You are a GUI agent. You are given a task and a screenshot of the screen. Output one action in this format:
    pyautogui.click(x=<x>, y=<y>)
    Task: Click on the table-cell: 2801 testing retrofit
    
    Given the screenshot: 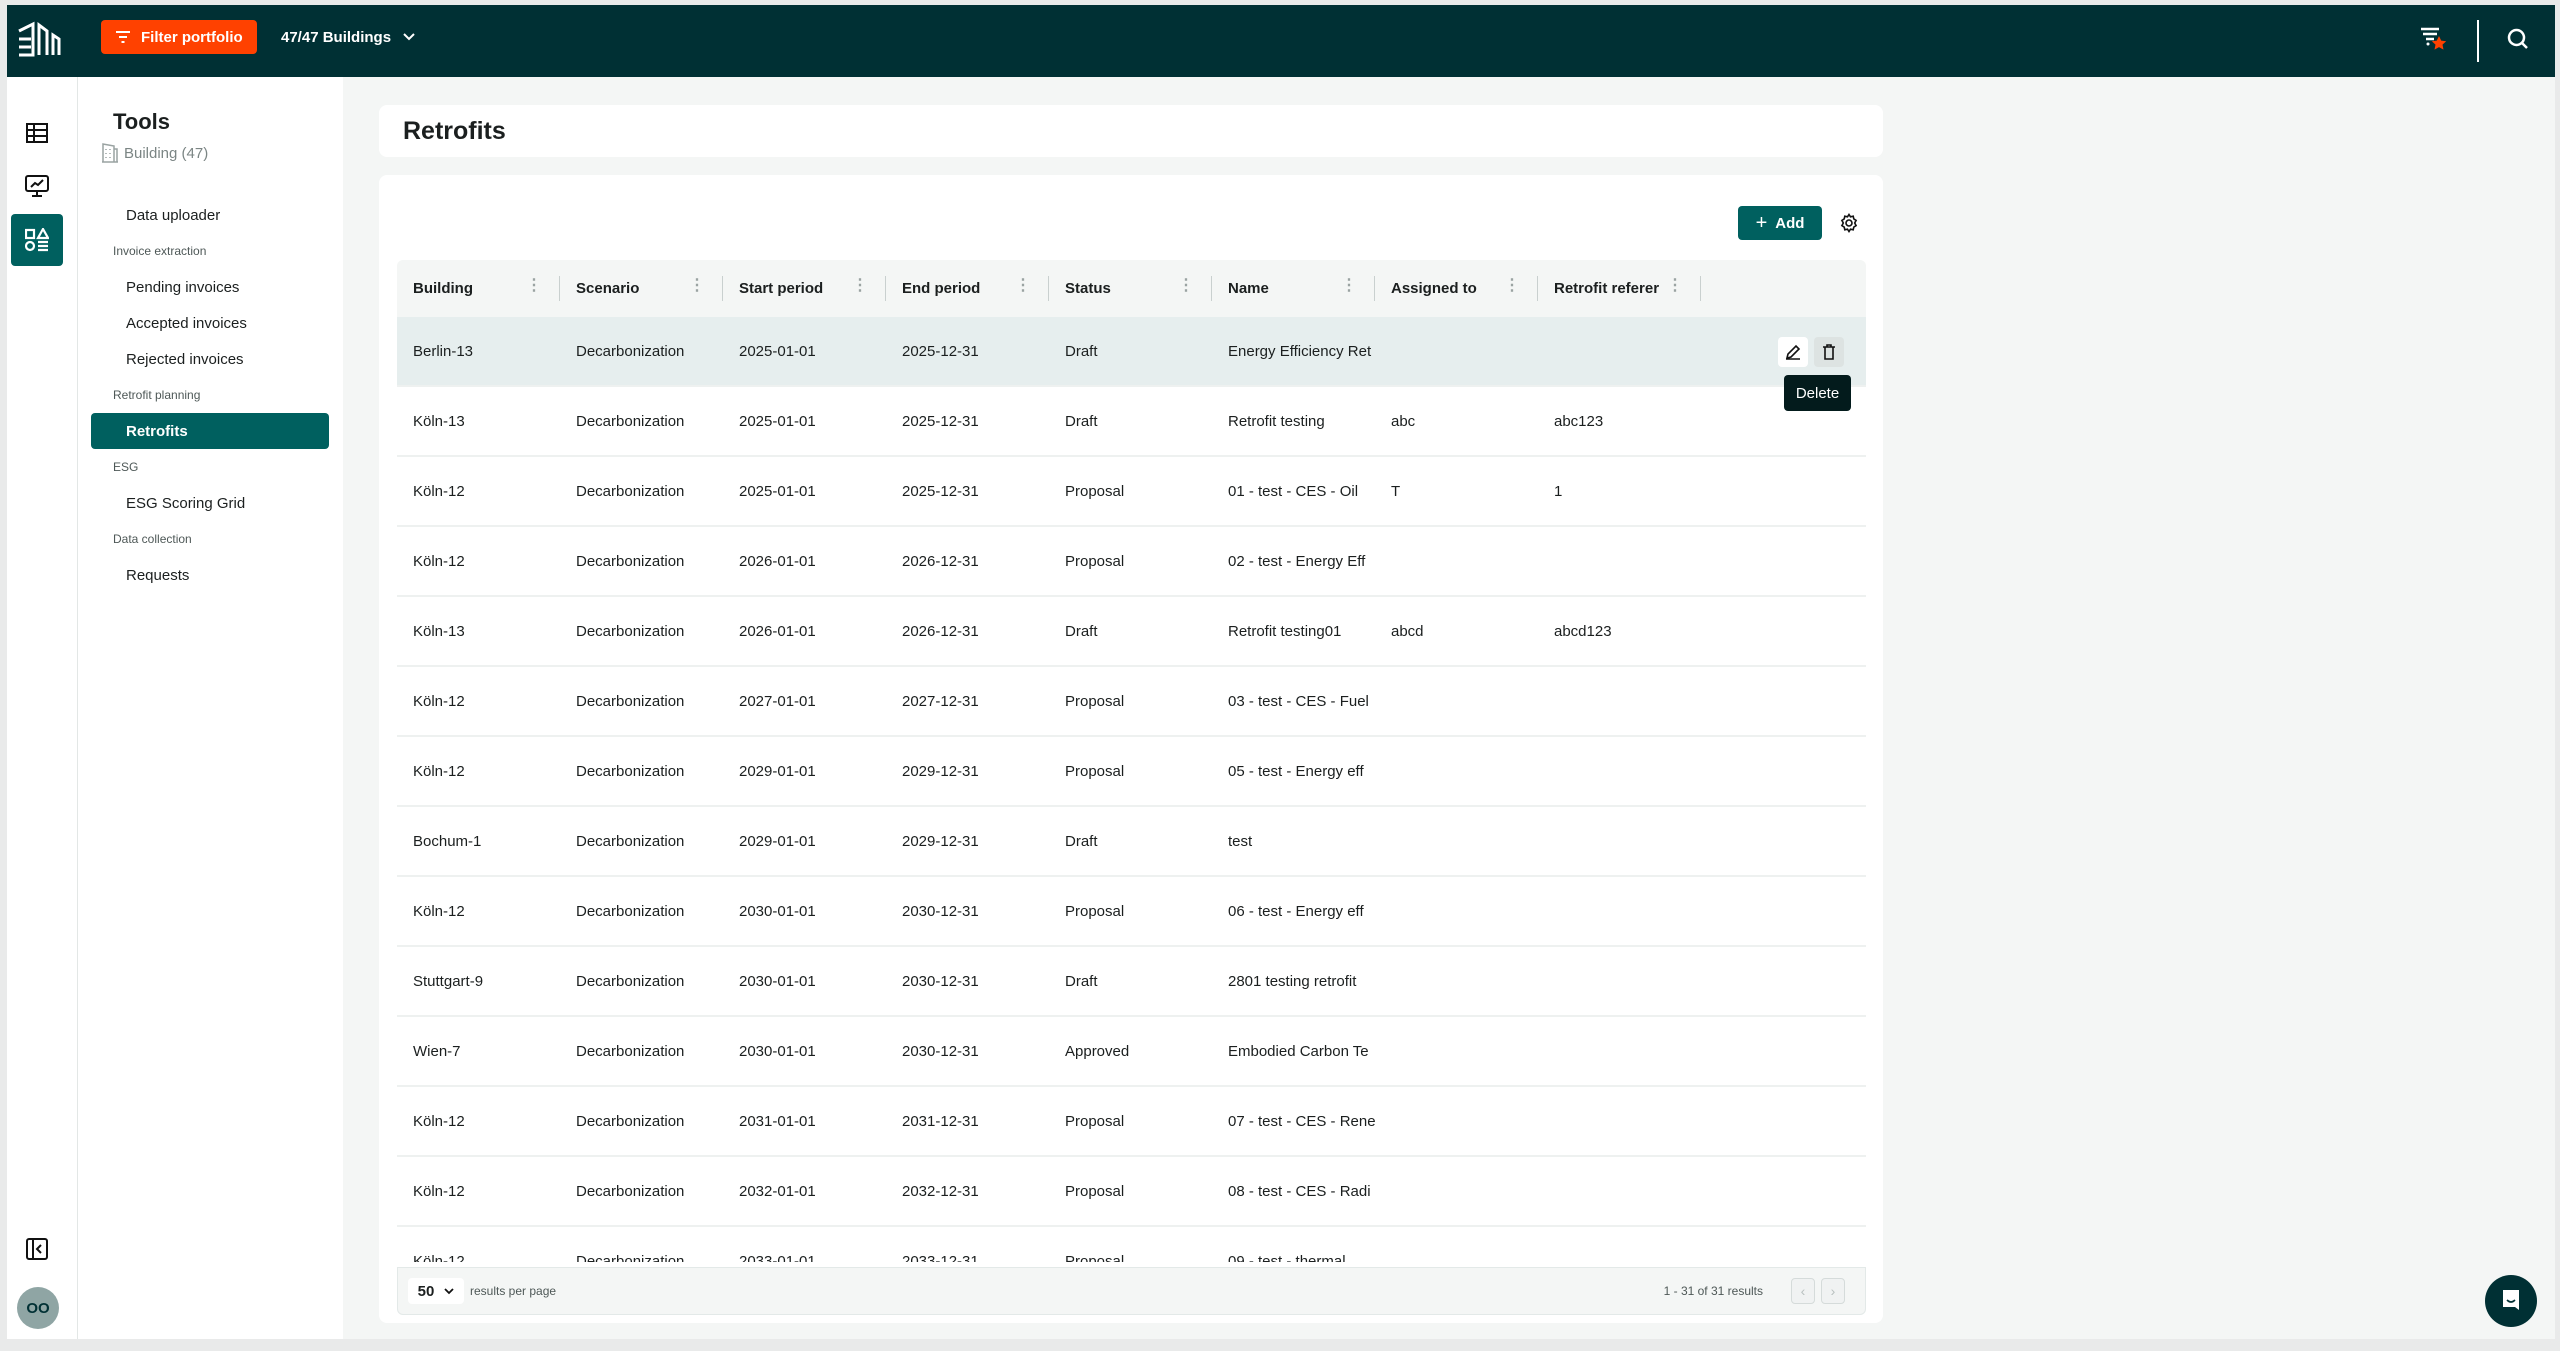 What is the action you would take?
    pyautogui.click(x=1292, y=981)
    